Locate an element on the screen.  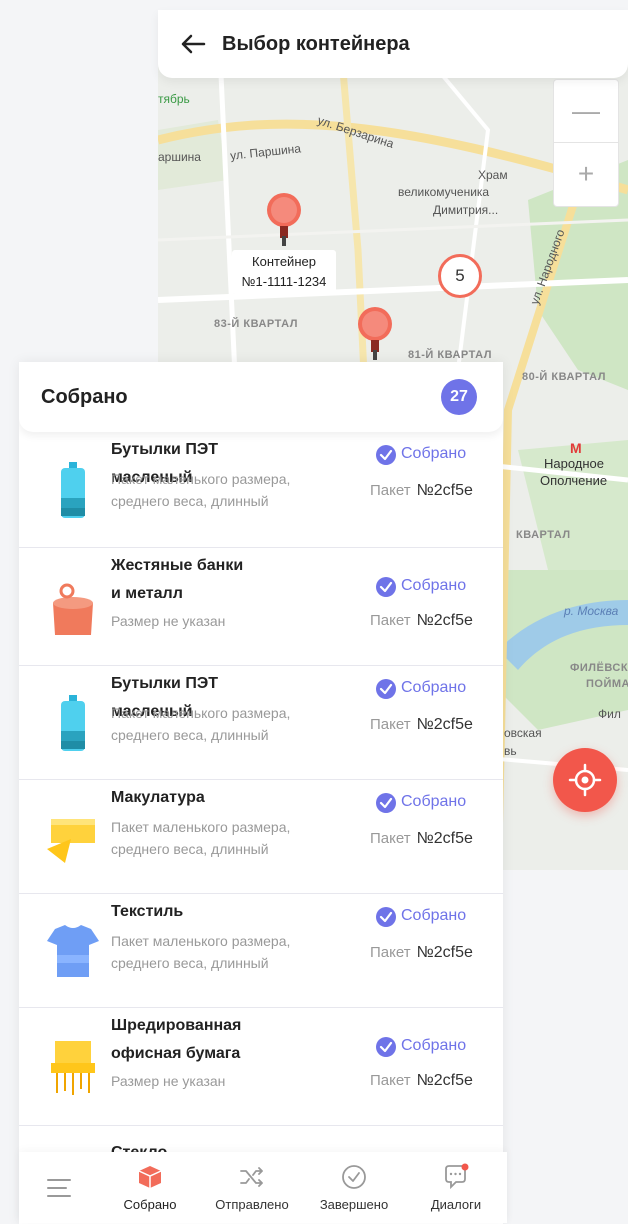
chat-icon is located at coordinates (456, 1177).